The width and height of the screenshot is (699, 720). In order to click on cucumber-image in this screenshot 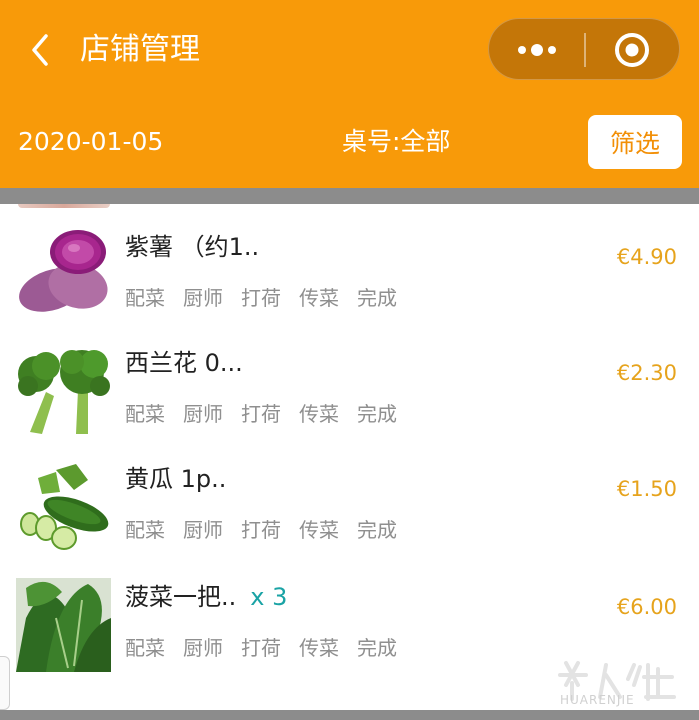, I will do `click(63, 507)`.